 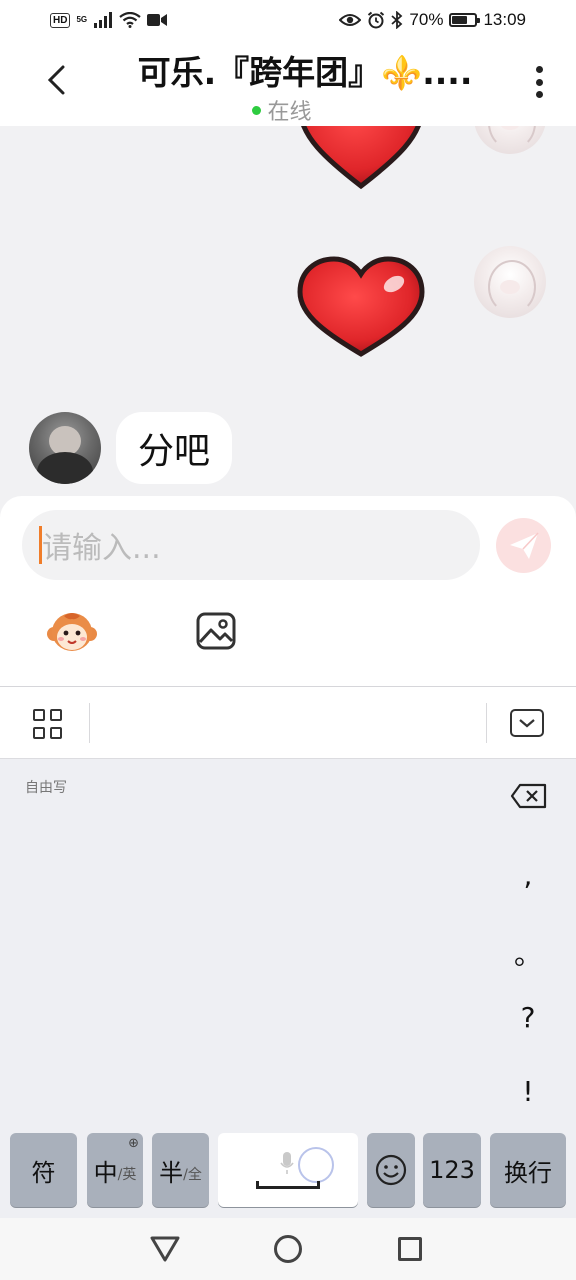 What do you see at coordinates (376, 20) in the screenshot?
I see `alarm-icon` at bounding box center [376, 20].